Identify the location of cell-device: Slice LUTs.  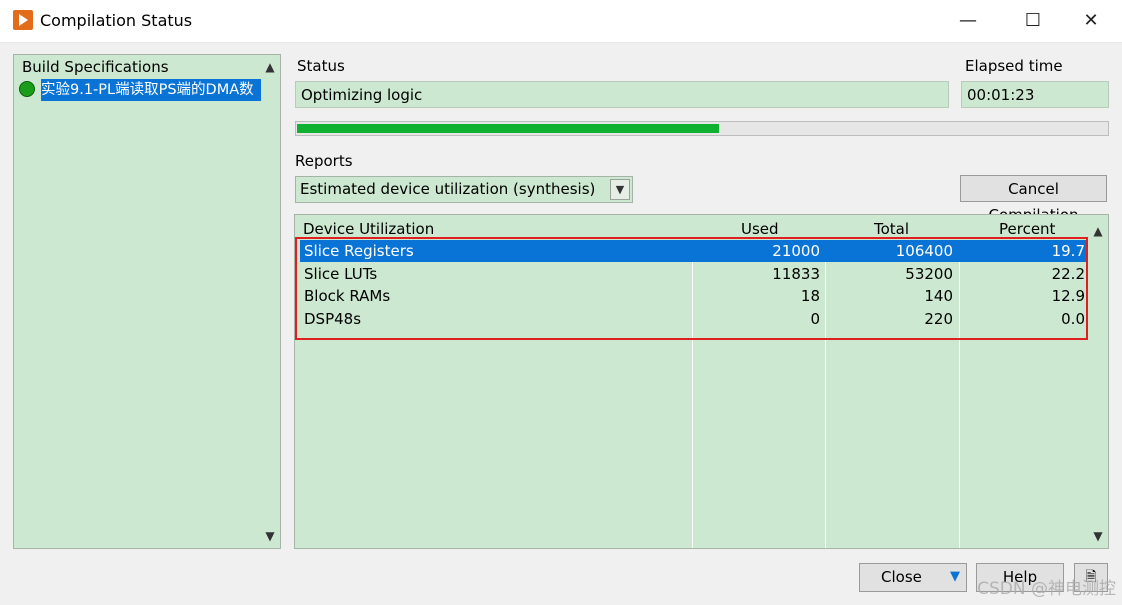
(341, 273).